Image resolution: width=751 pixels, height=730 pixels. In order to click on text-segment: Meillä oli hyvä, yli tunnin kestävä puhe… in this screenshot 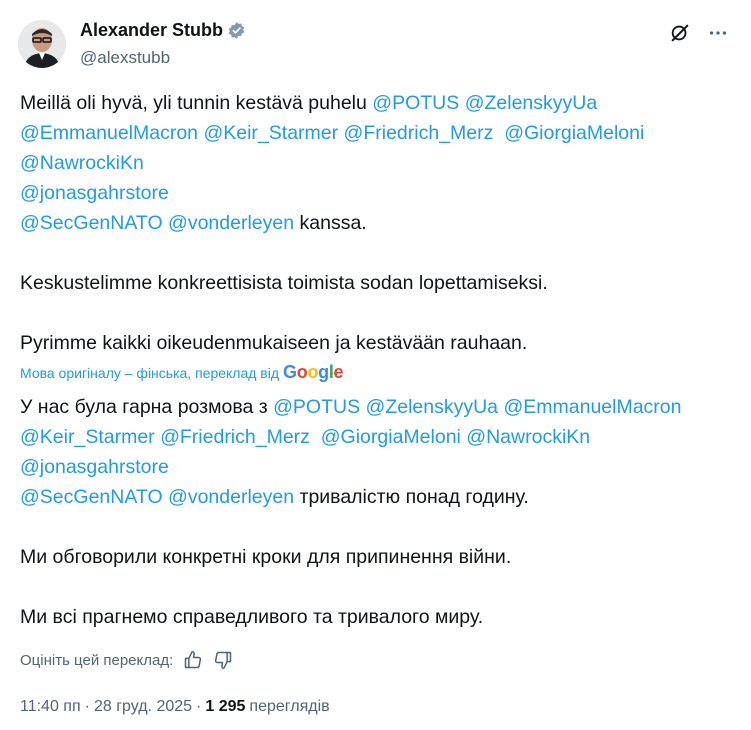, I will do `click(196, 103)`.